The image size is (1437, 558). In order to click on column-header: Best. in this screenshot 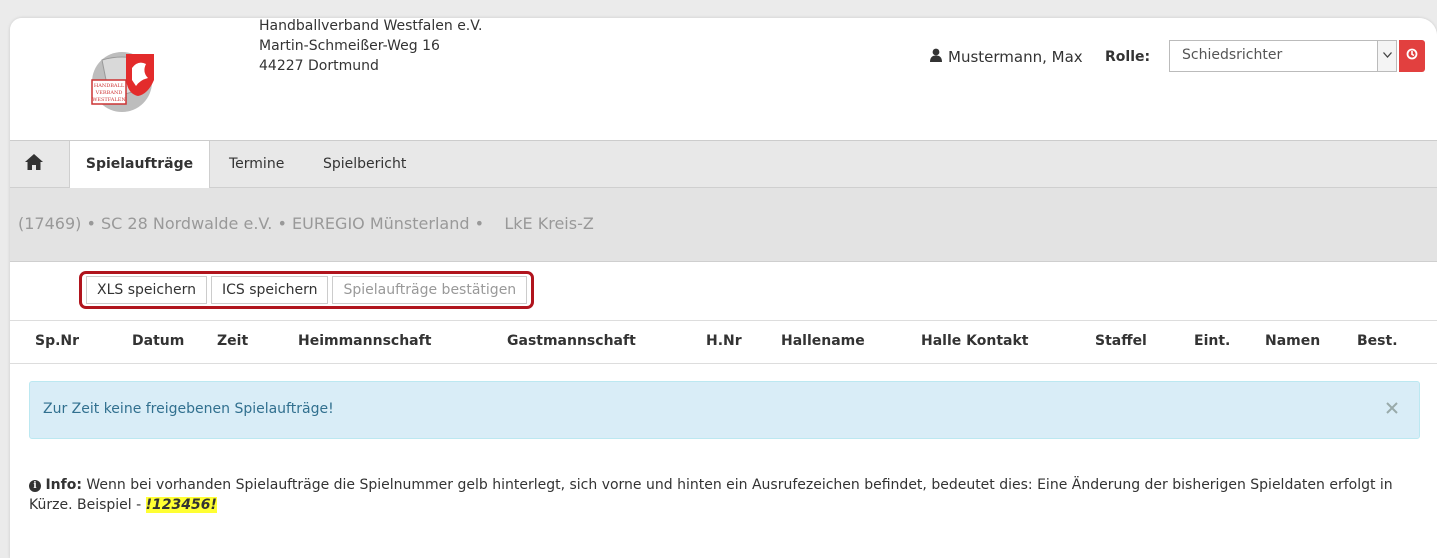, I will do `click(1377, 341)`.